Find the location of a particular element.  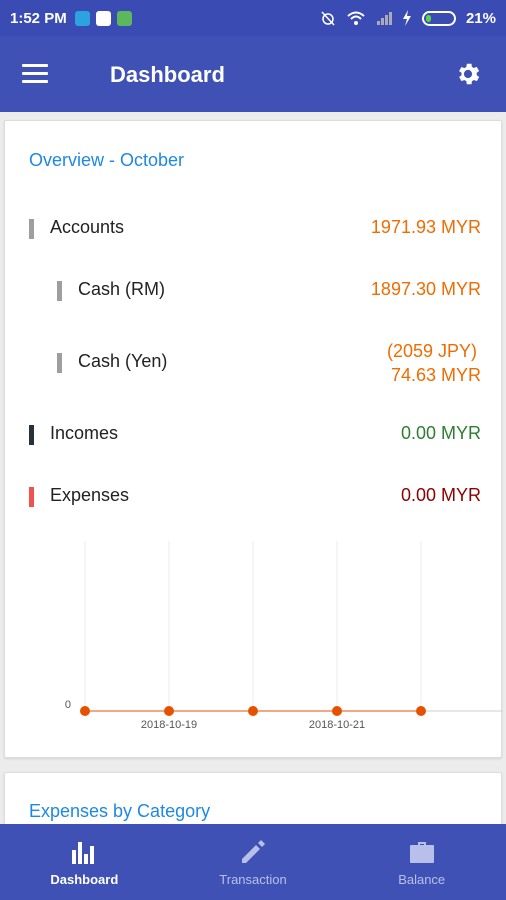

cash-rm-indicator is located at coordinates (59, 291).